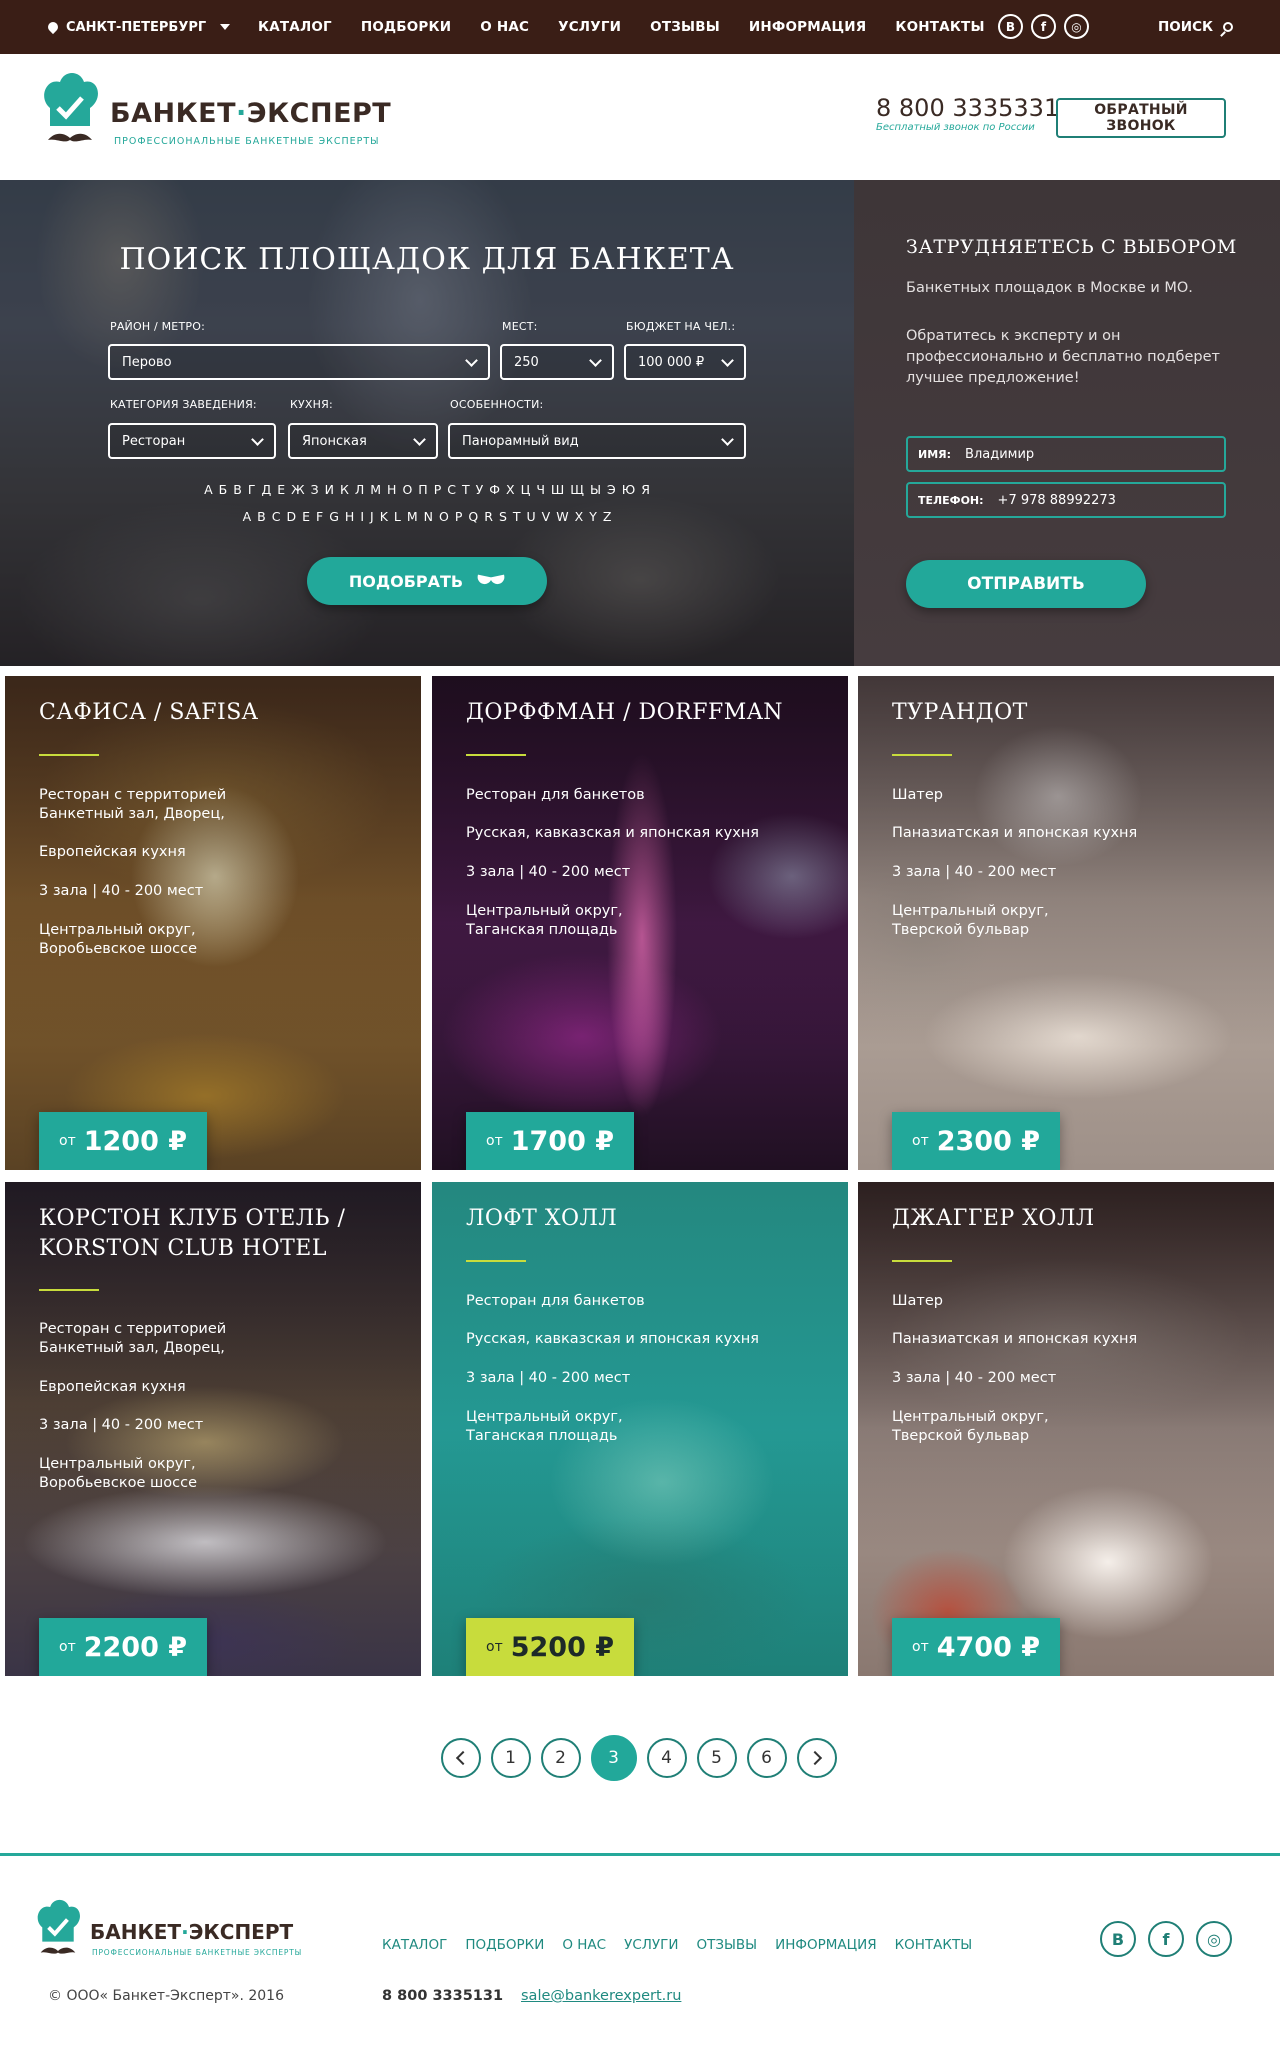 This screenshot has width=1280, height=2050. Describe the element at coordinates (384, 516) in the screenshot. I see `en-letter-link: K` at that location.